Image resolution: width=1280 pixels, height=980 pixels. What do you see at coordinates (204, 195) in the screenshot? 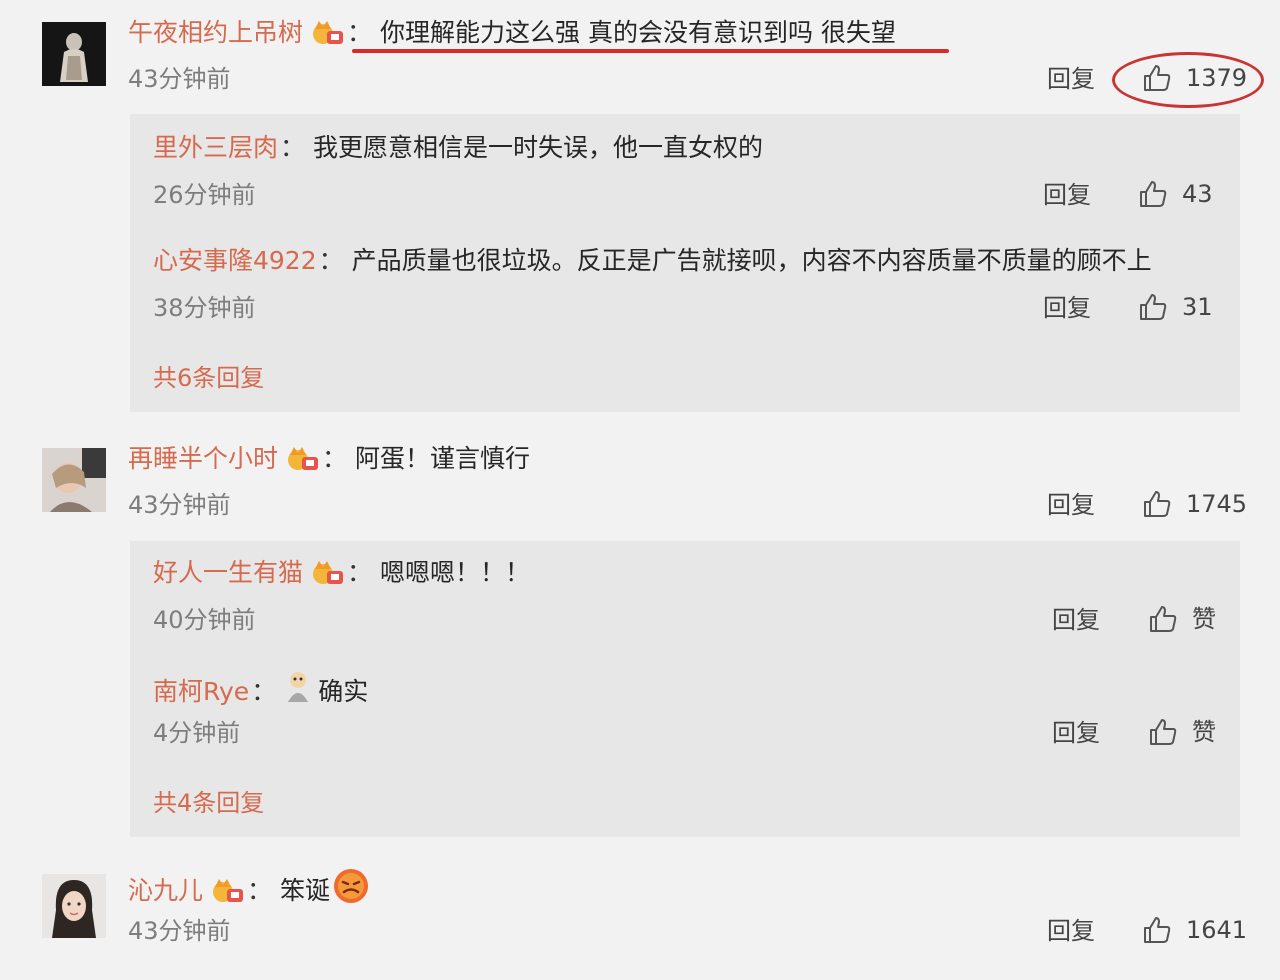
I see `reply-time: 26分钟前` at bounding box center [204, 195].